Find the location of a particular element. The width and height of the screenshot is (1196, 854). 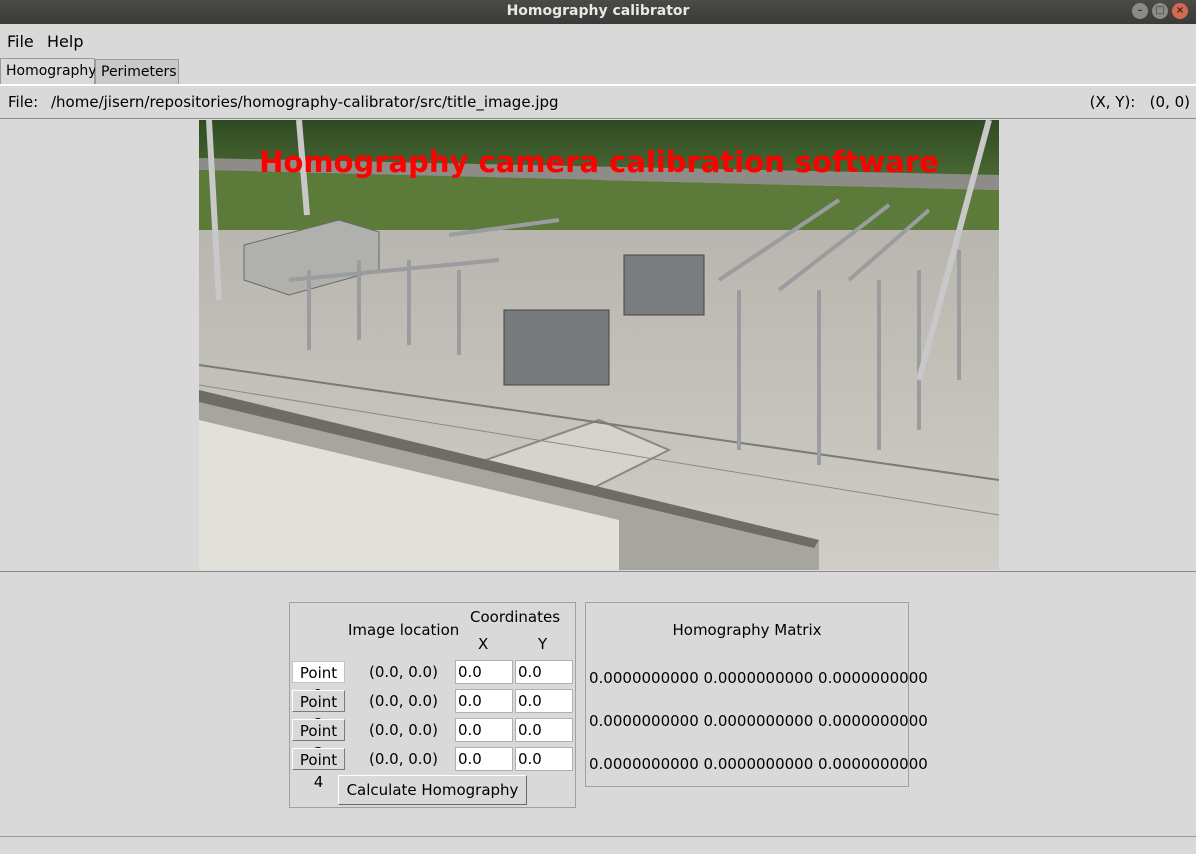

point-1-location: (0.0, 0.0) is located at coordinates (403, 672).